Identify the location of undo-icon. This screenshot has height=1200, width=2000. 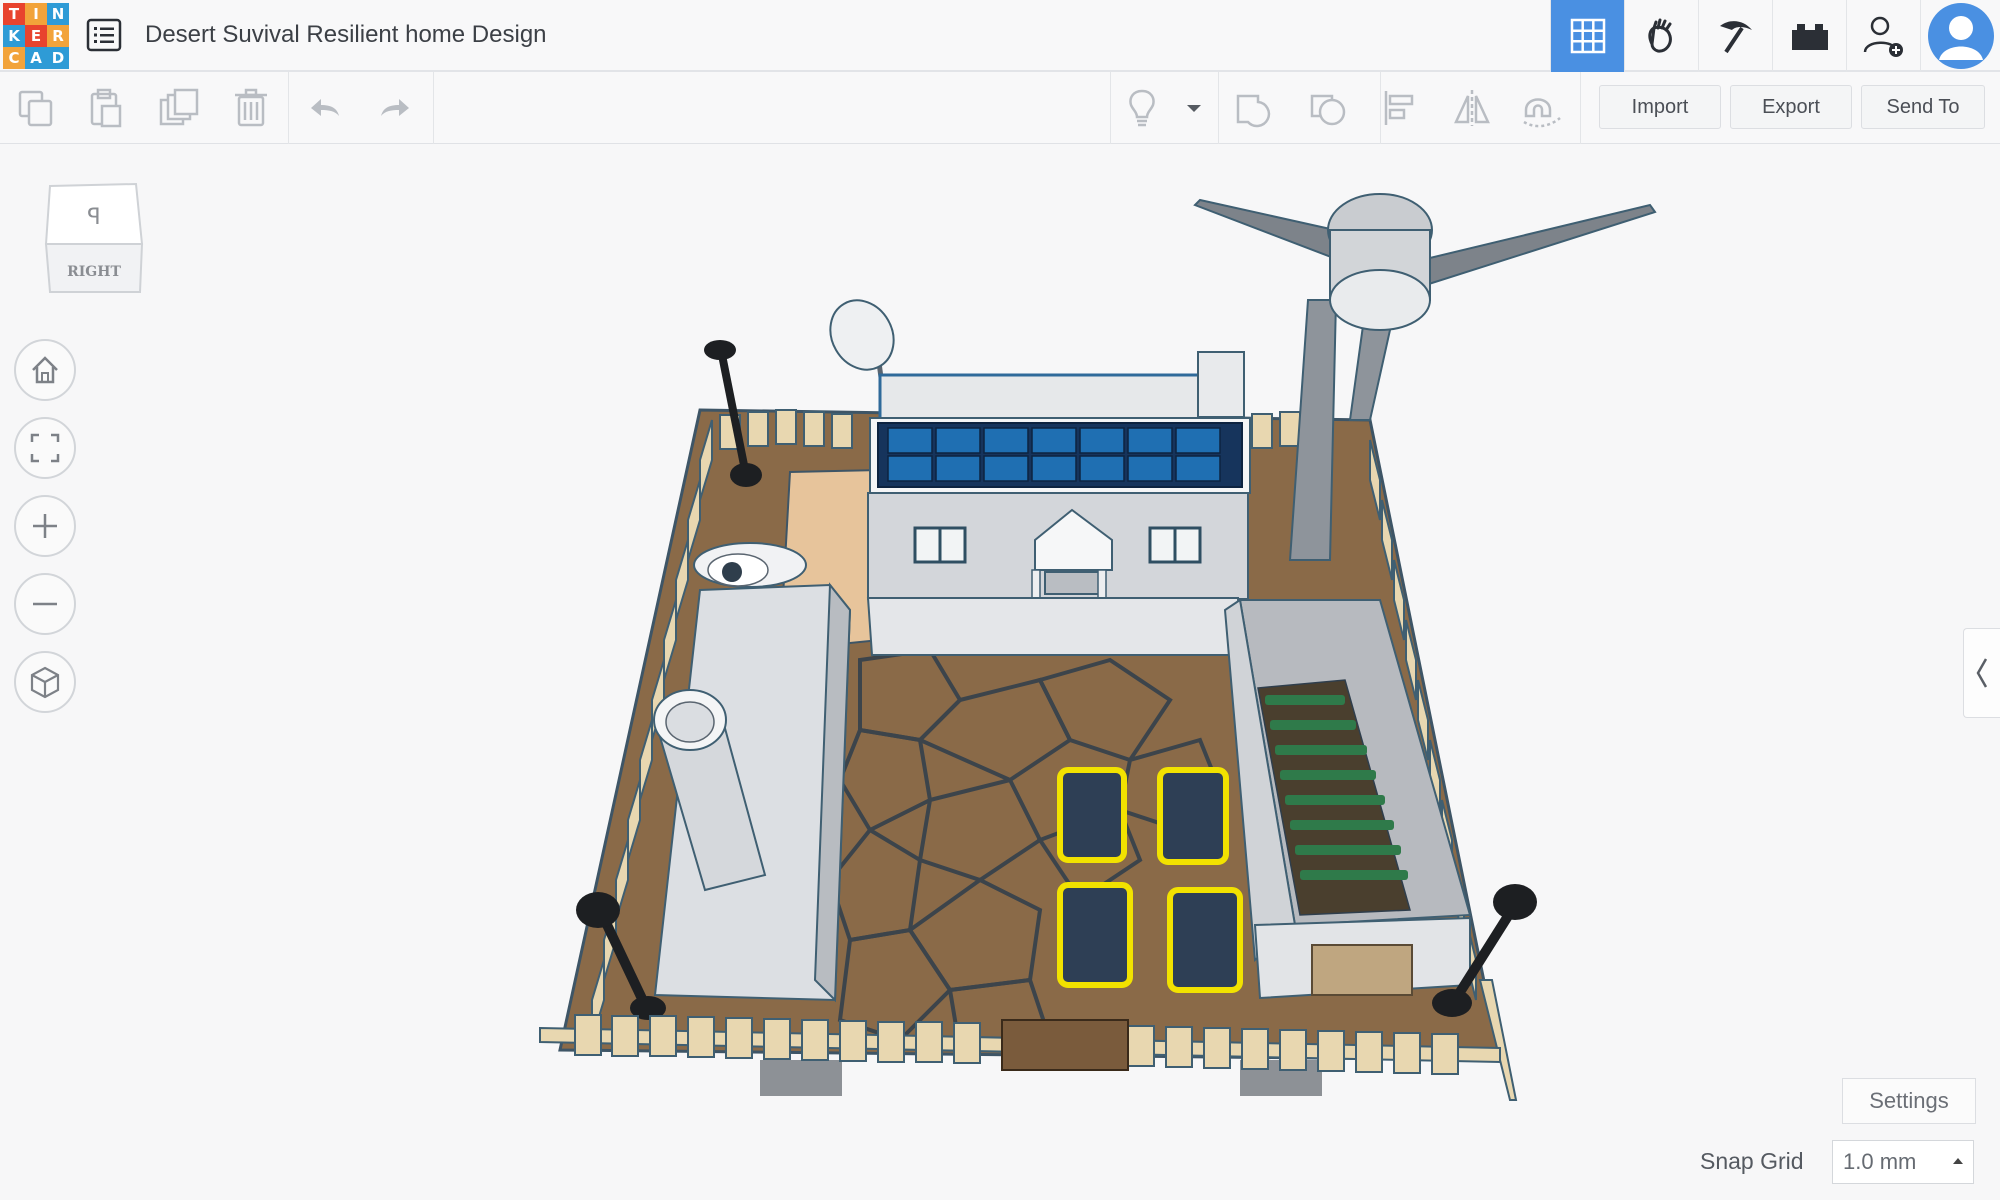
(325, 107).